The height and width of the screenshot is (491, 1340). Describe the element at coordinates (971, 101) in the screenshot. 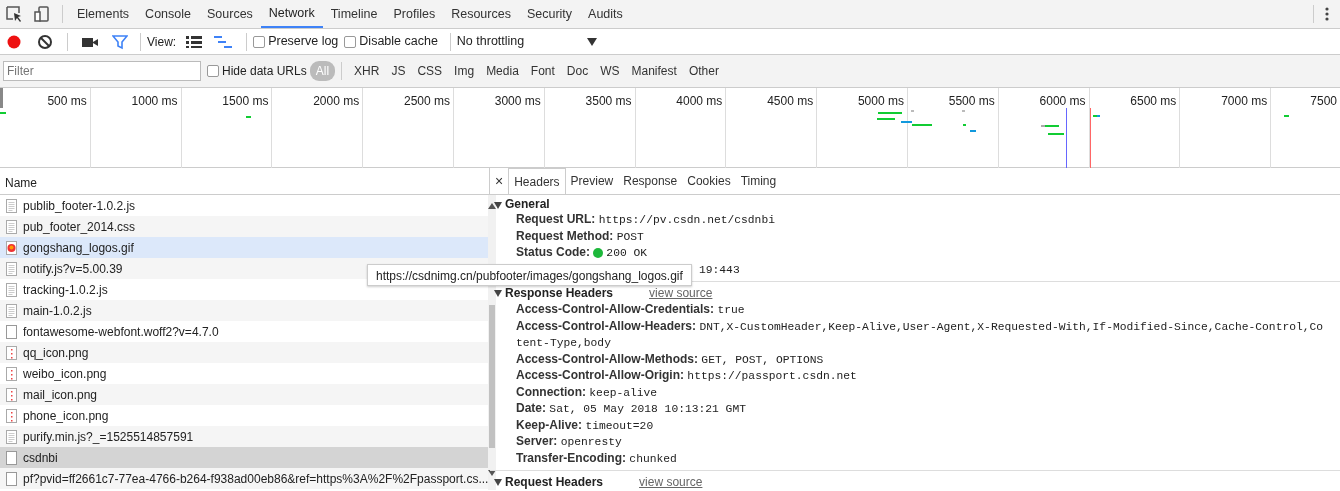

I see `time-tick-label: 5500 ms` at that location.